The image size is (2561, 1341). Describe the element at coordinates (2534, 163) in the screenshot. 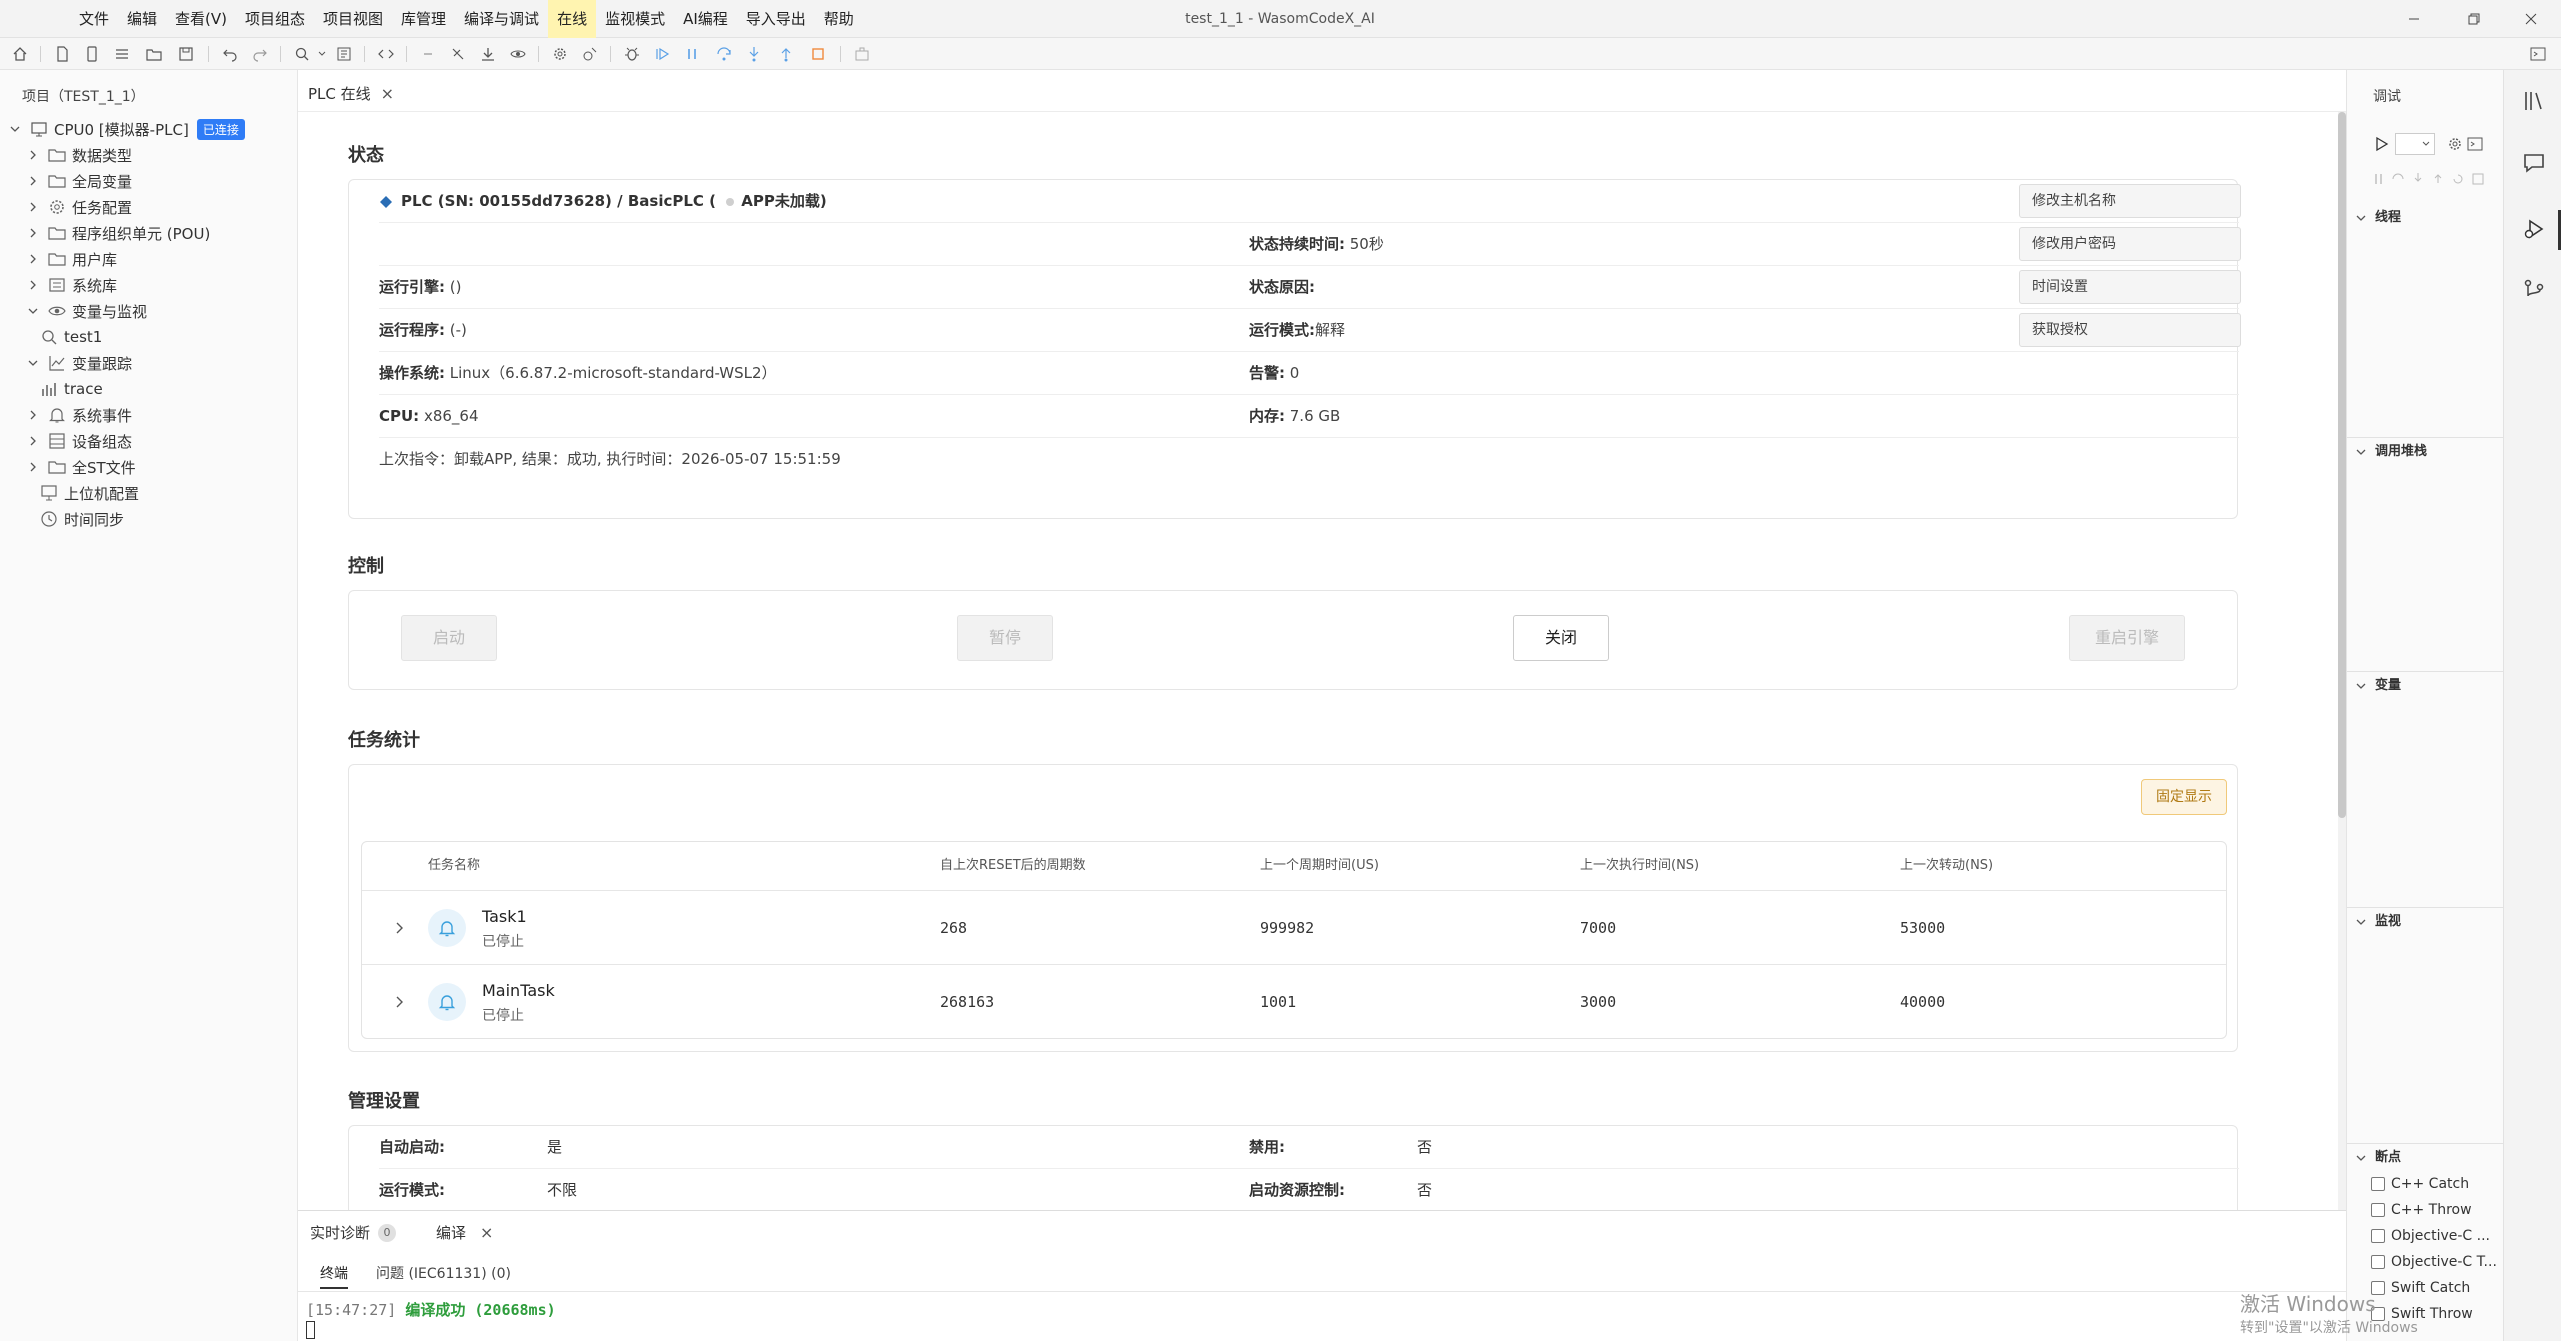

I see `chat-view-button` at that location.